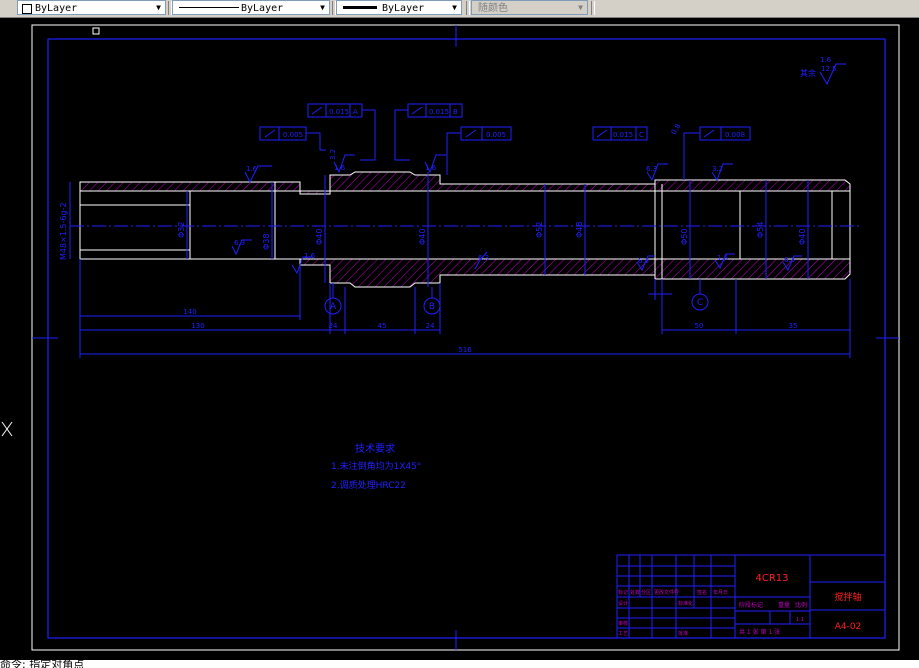 The image size is (919, 668). What do you see at coordinates (751, 605) in the screenshot?
I see `stage-label: 阶段标记` at bounding box center [751, 605].